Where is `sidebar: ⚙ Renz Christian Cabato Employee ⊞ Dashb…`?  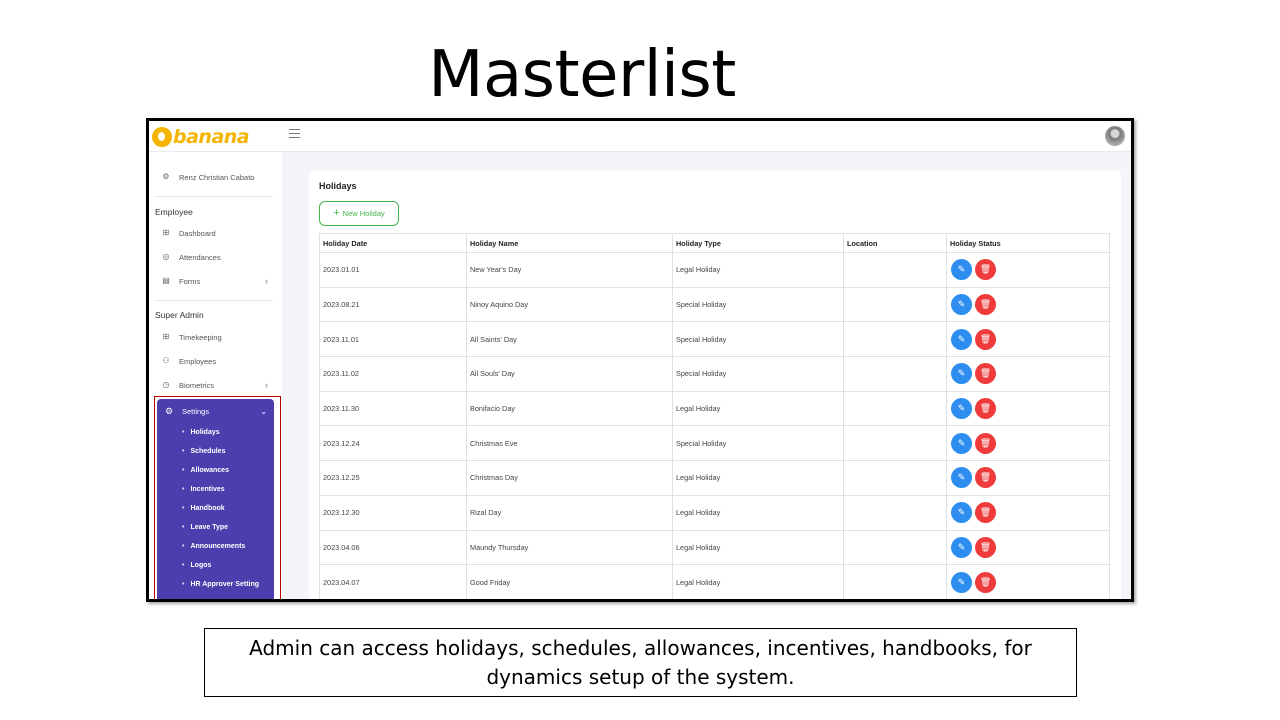 sidebar: ⚙ Renz Christian Cabato Employee ⊞ Dashb… is located at coordinates (215, 375).